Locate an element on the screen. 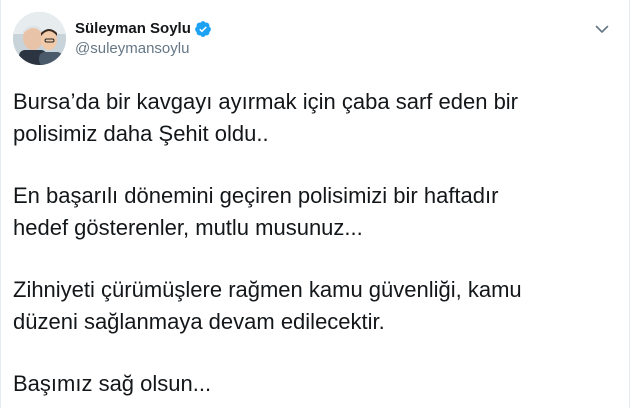 The width and height of the screenshot is (630, 408). avatar-image is located at coordinates (39, 38).